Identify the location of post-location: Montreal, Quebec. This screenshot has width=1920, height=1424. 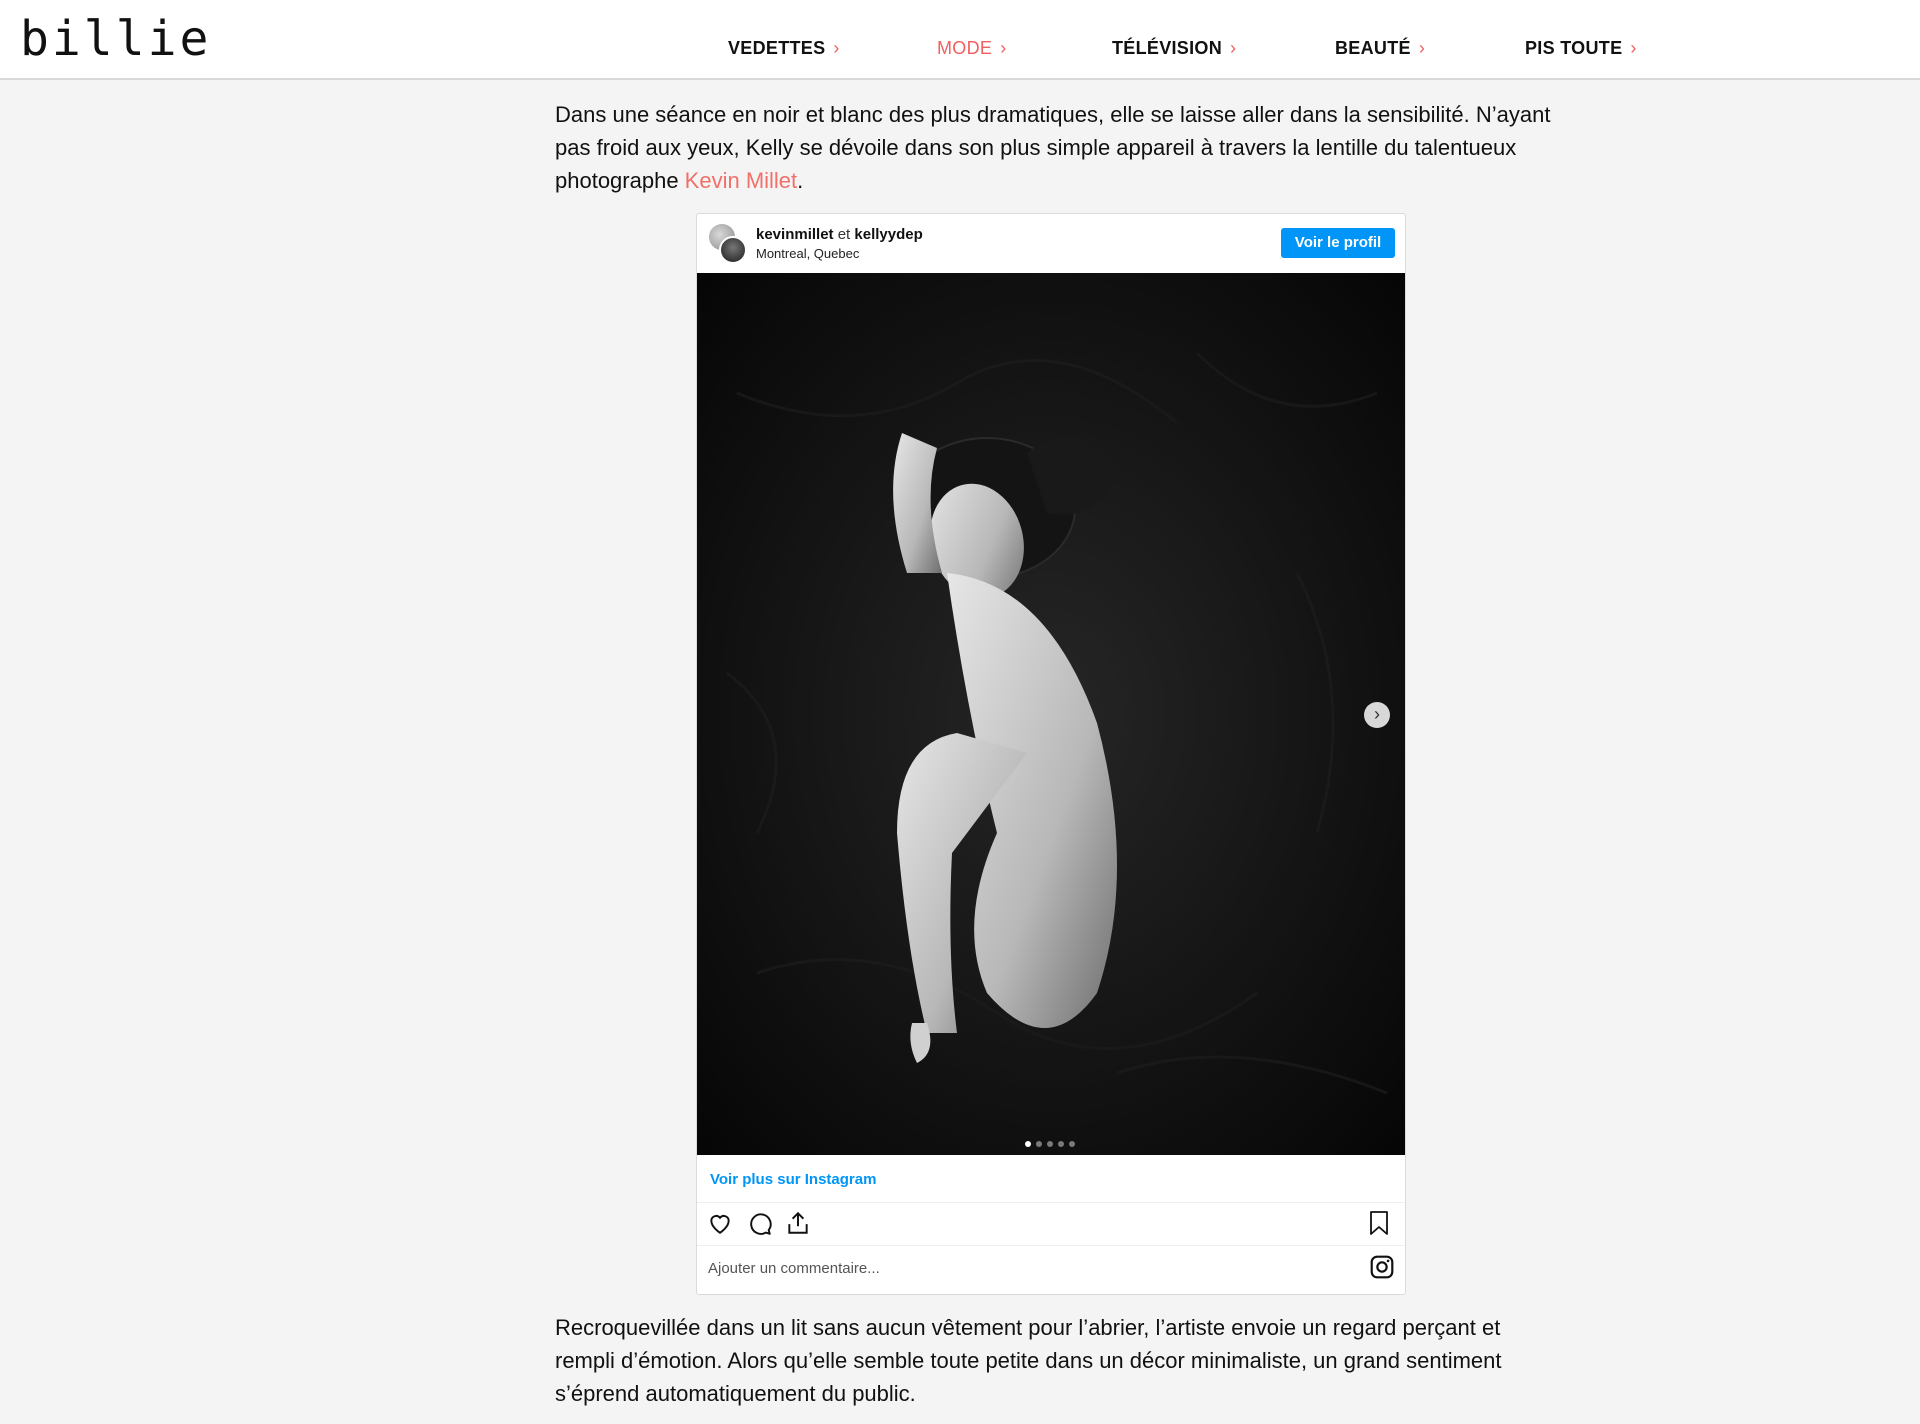
(807, 253).